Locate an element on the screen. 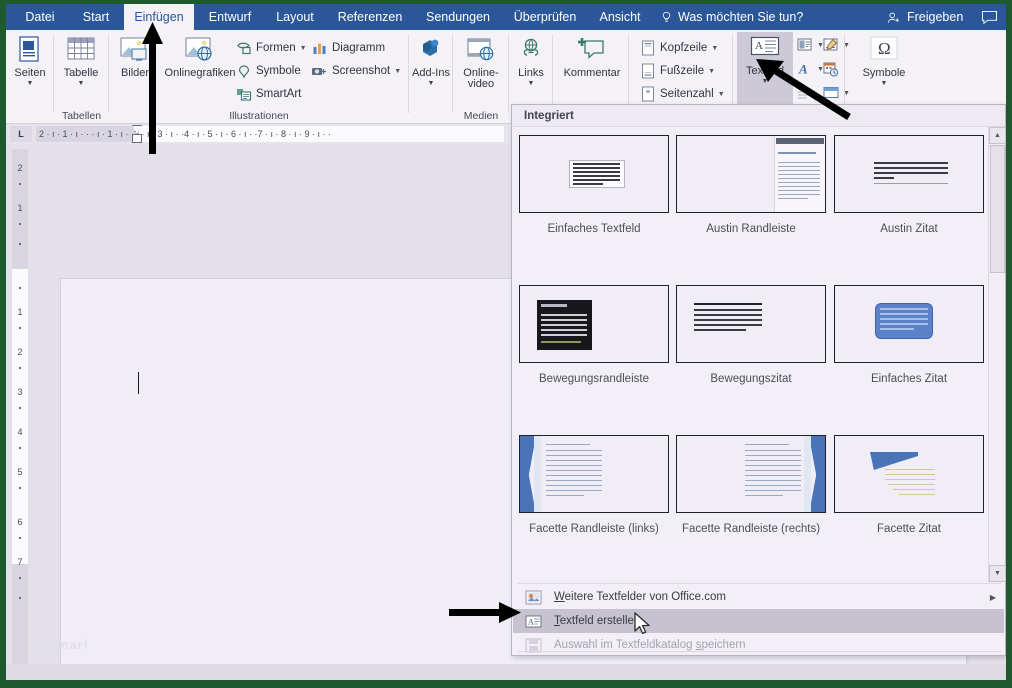  gallery-item-caption: Einfaches Zitat is located at coordinates (909, 379).